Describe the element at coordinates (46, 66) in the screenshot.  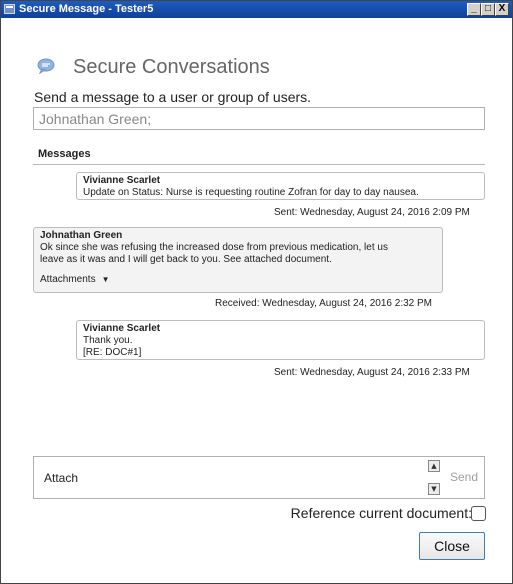
I see `chat-bubble-icon` at that location.